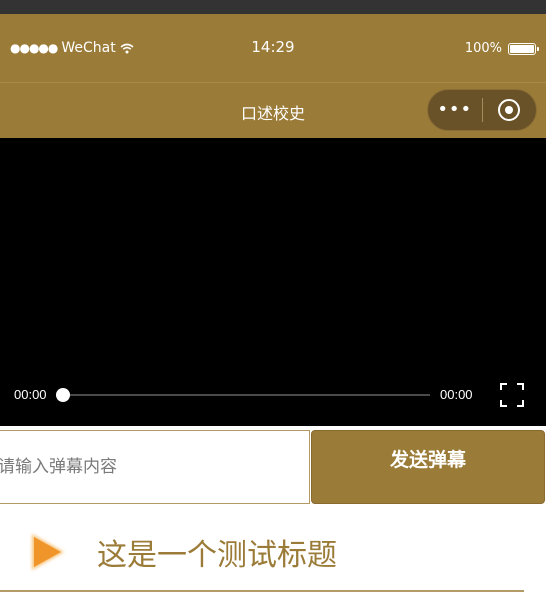 The width and height of the screenshot is (546, 615). Describe the element at coordinates (155, 467) in the screenshot. I see `danmu-input` at that location.